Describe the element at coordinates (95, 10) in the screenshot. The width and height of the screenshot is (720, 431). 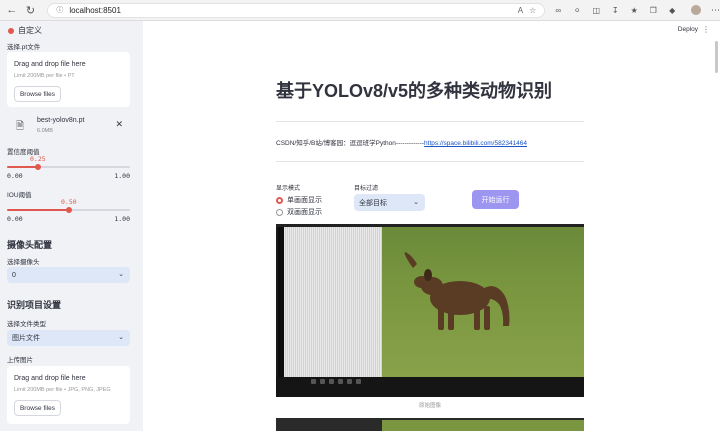
I see `url-text: localhost:8501` at that location.